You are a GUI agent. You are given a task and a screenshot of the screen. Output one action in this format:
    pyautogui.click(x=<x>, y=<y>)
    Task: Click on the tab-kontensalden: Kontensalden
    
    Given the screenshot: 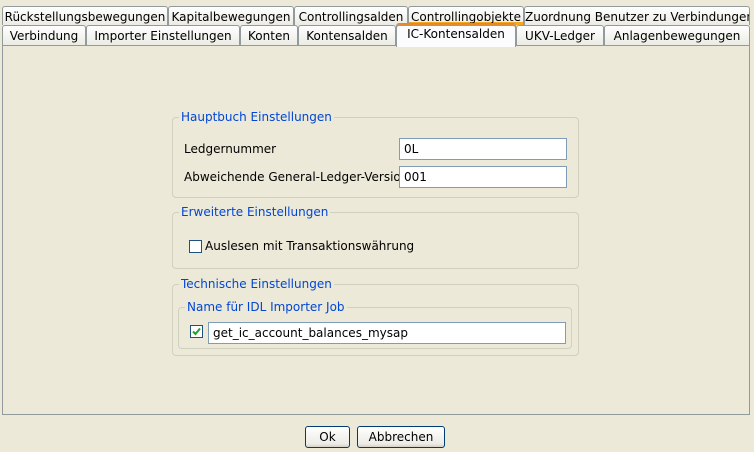 What is the action you would take?
    pyautogui.click(x=347, y=35)
    